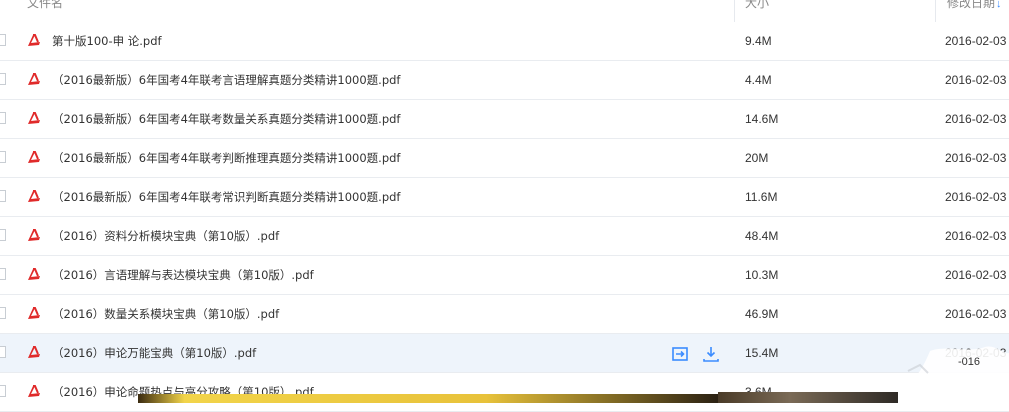  What do you see at coordinates (165, 236) in the screenshot?
I see `file-name: （2016）资料分析模块宝典（第10版）.pdf` at bounding box center [165, 236].